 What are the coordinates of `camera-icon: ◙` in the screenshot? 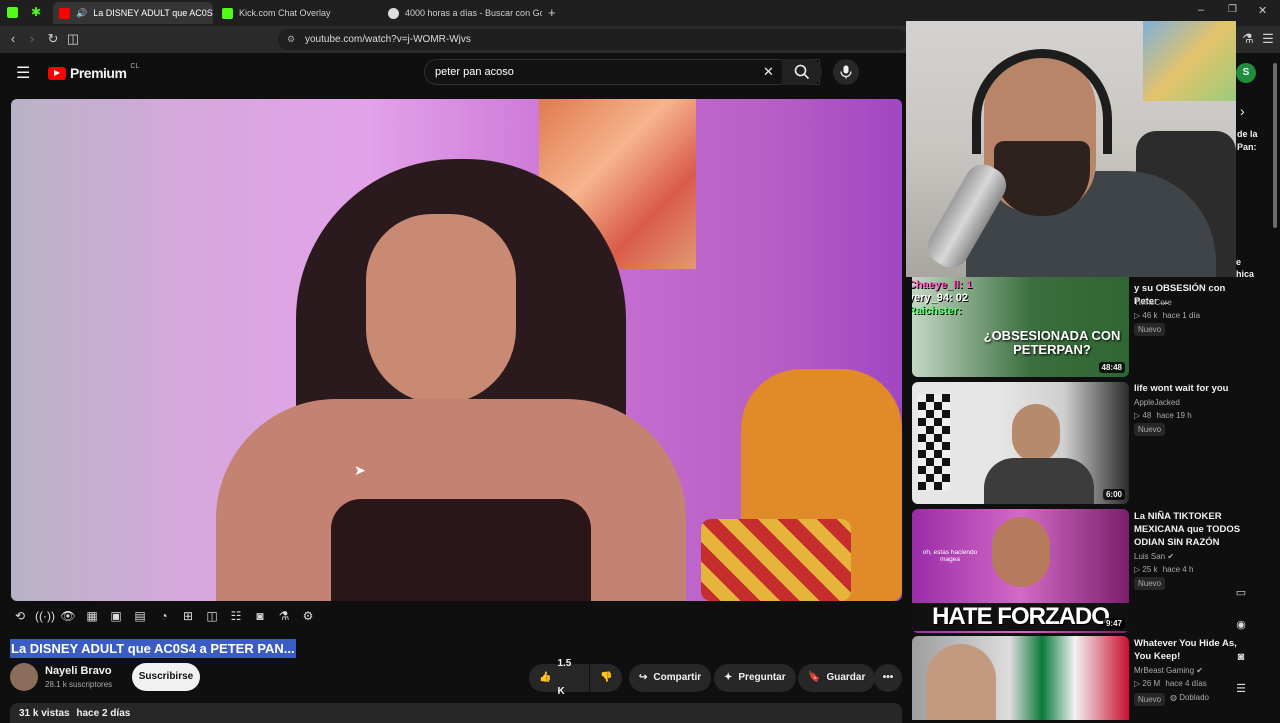 It's located at (1241, 657).